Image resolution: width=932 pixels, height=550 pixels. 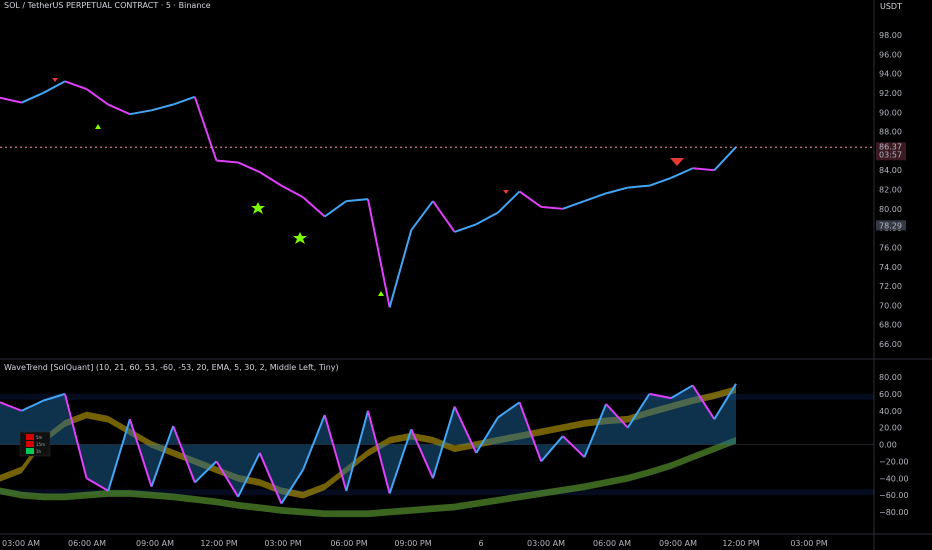 I want to click on tf-cell-1h, so click(x=30, y=451).